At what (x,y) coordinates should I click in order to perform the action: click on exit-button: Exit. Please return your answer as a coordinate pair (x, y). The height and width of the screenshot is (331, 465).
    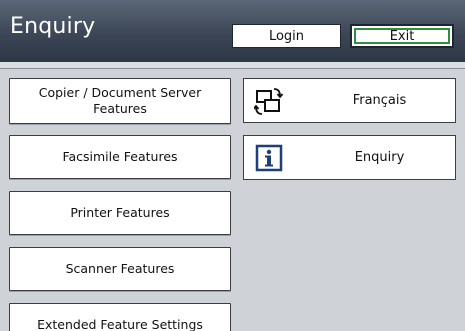
    Looking at the image, I should click on (402, 36).